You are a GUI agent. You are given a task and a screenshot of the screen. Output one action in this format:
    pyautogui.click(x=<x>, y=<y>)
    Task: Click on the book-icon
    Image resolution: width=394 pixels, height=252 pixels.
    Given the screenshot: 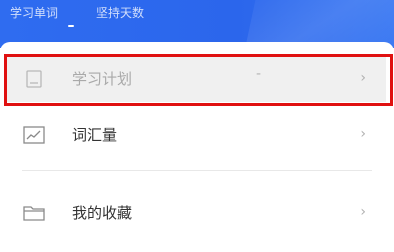 What is the action you would take?
    pyautogui.click(x=34, y=79)
    